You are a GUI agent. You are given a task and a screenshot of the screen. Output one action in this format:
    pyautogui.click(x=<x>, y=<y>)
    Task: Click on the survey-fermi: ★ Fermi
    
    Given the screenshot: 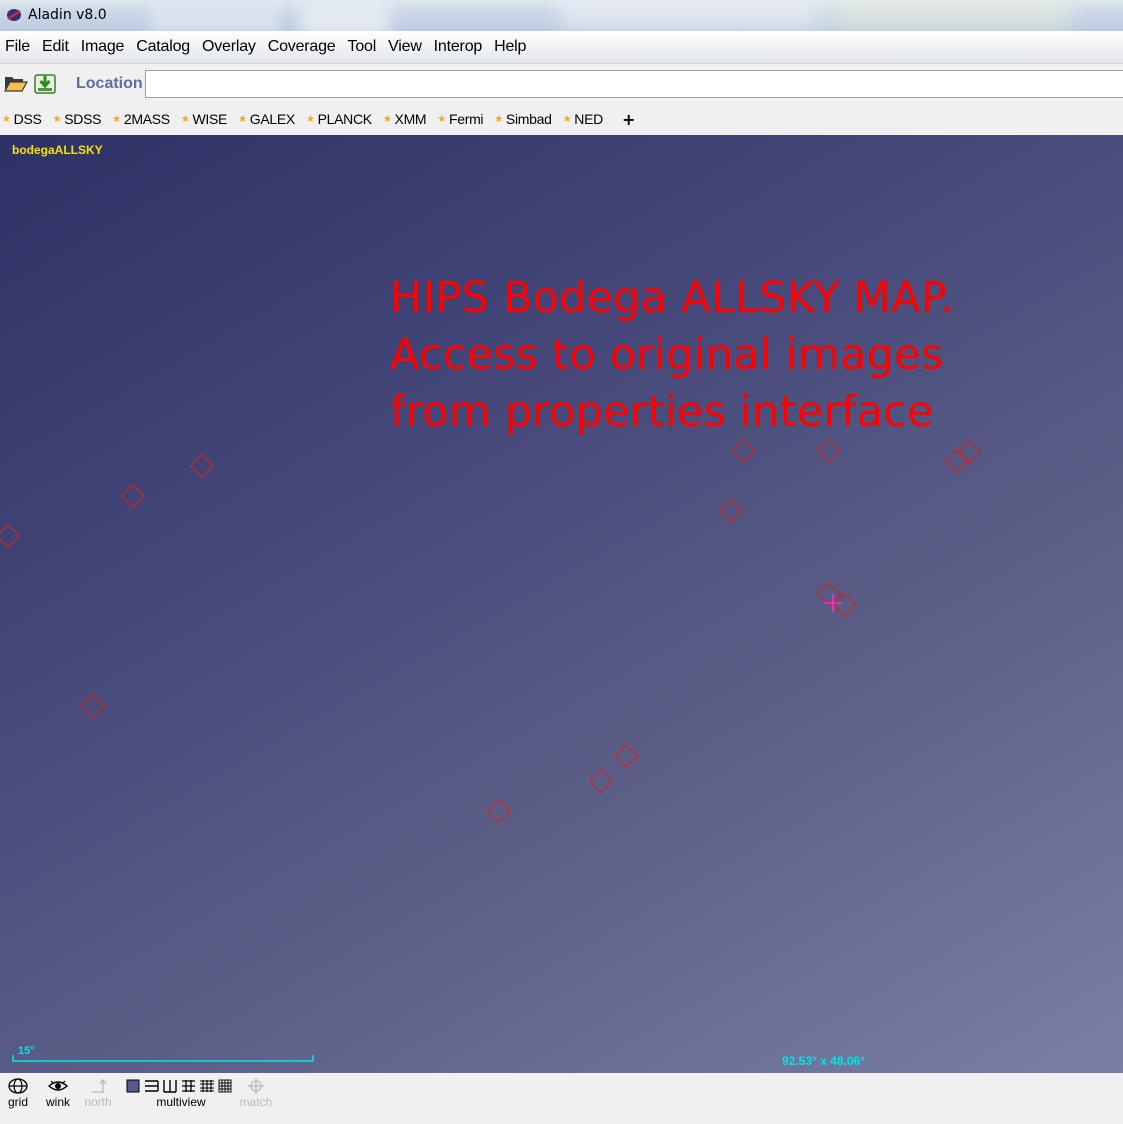 What is the action you would take?
    pyautogui.click(x=460, y=119)
    